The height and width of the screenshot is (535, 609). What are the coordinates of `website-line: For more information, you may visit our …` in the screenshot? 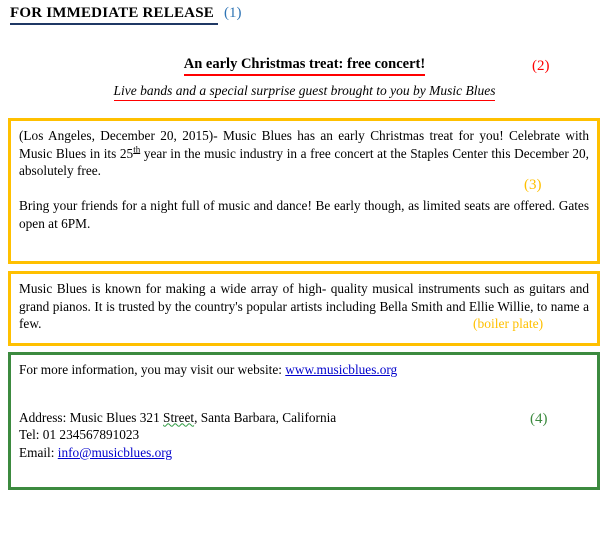 It's located at (304, 370).